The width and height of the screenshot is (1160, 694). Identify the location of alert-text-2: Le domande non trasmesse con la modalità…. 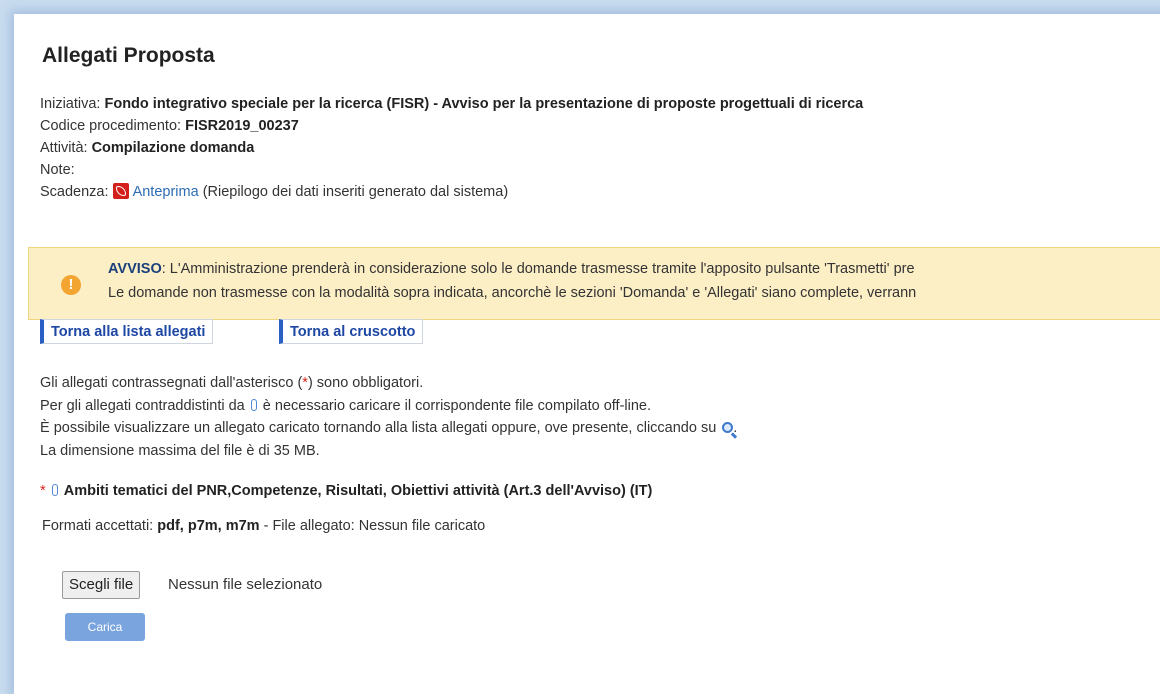
(512, 293).